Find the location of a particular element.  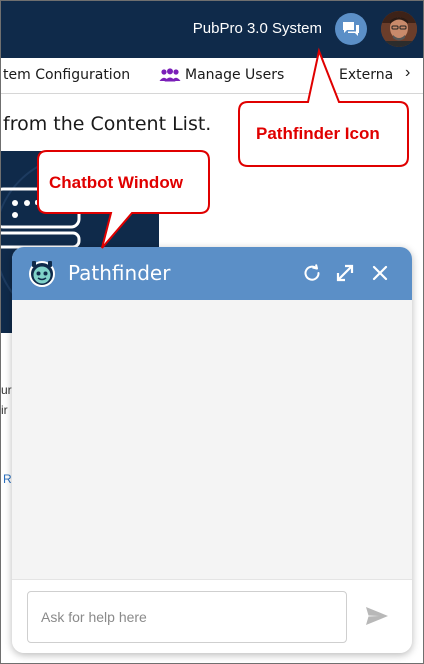

refresh-icon is located at coordinates (312, 272).